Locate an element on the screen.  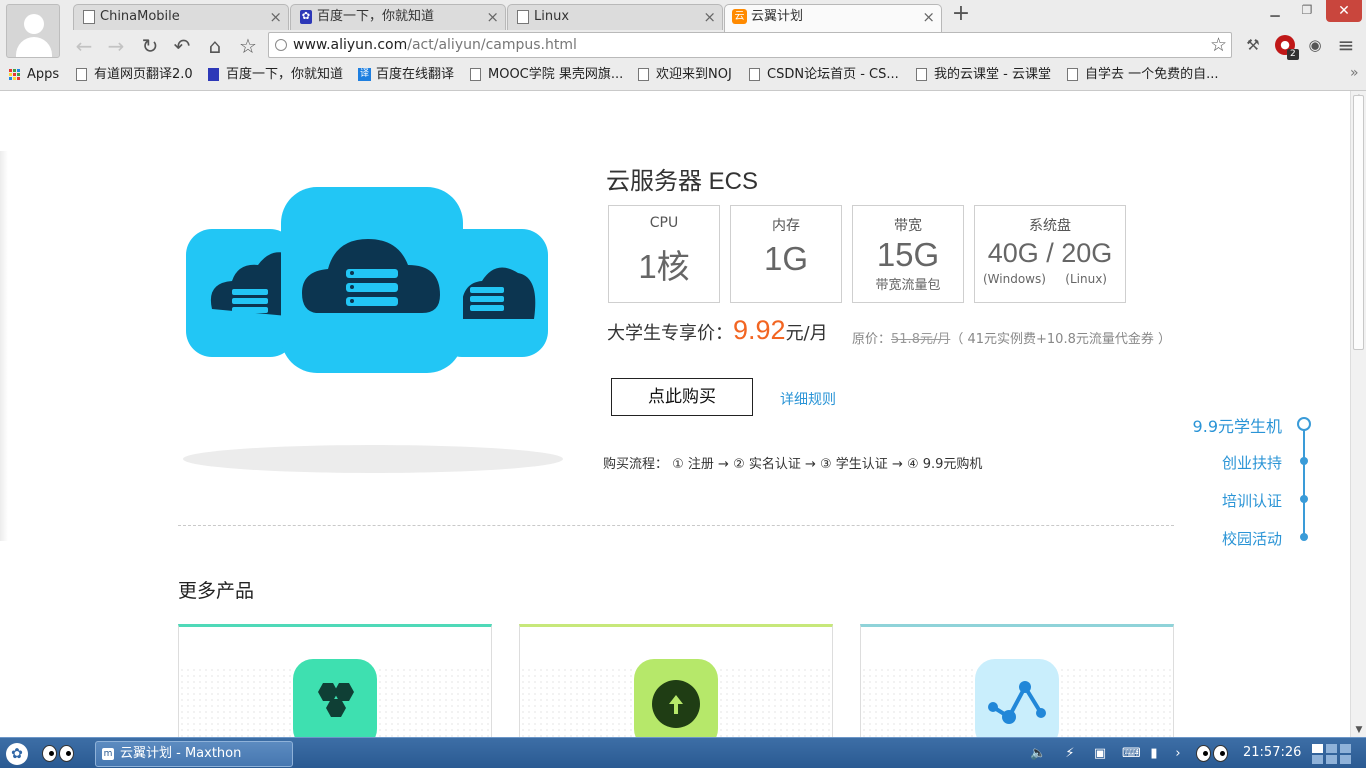
timeline-dot is located at coordinates (1304, 537).